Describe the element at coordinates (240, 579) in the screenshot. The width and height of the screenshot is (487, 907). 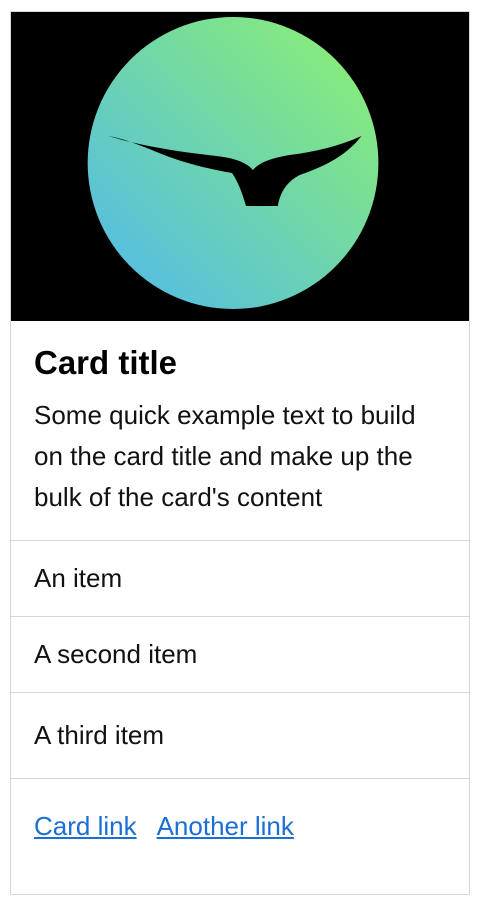
I see `list-item: An item` at that location.